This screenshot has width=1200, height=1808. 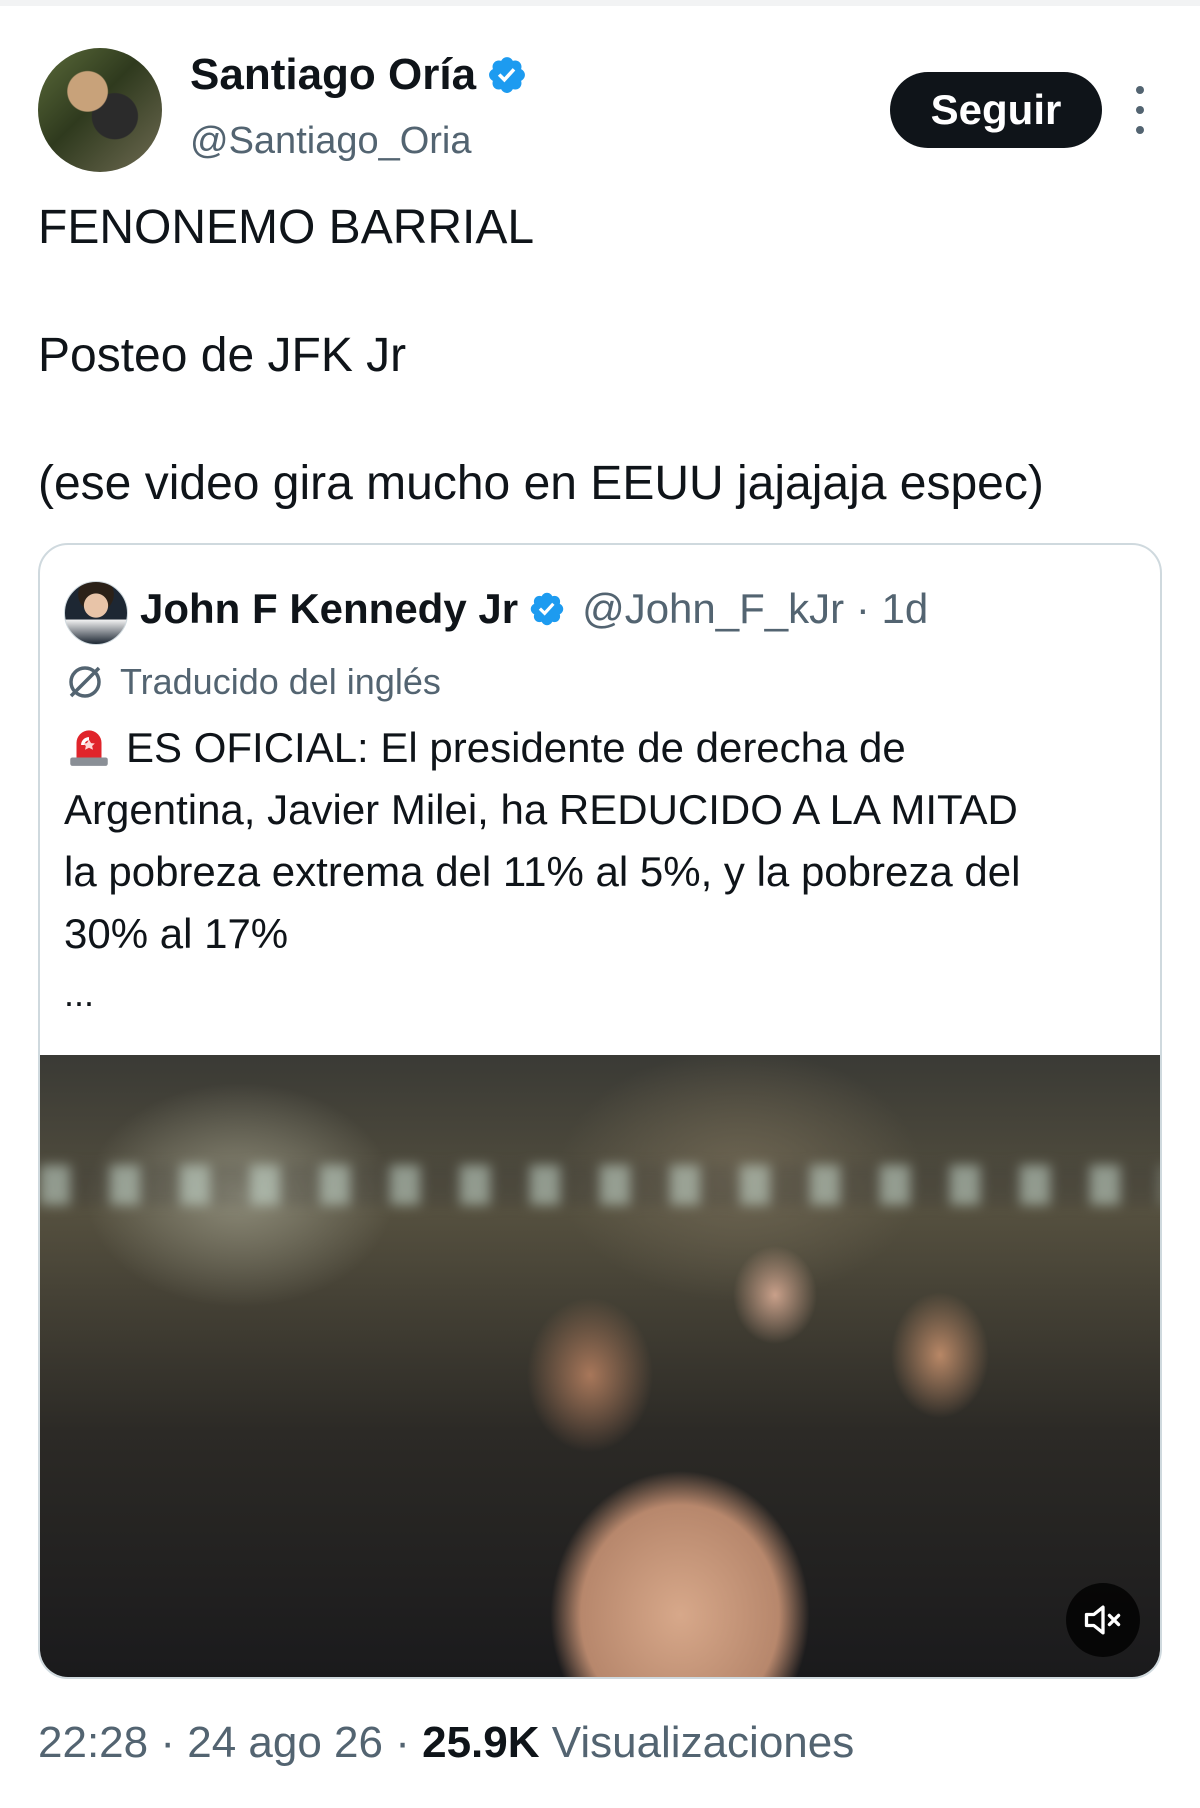 I want to click on post-time: 22:28, so click(x=93, y=1742).